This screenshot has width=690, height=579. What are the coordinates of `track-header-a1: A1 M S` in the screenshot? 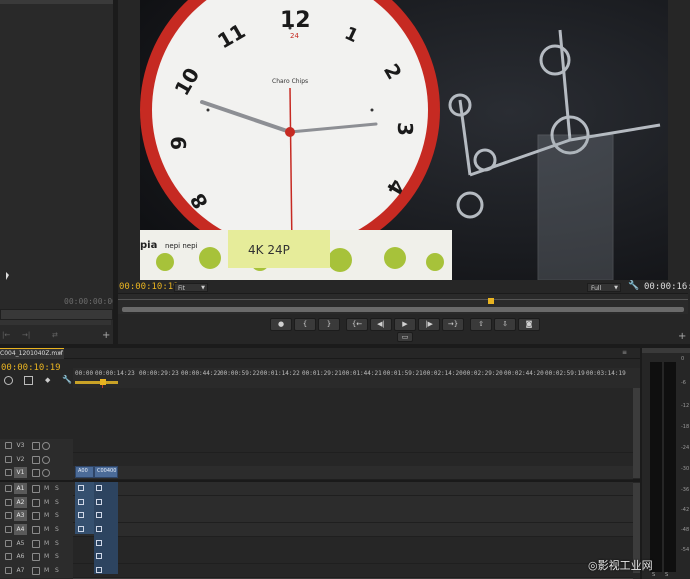 It's located at (36, 489).